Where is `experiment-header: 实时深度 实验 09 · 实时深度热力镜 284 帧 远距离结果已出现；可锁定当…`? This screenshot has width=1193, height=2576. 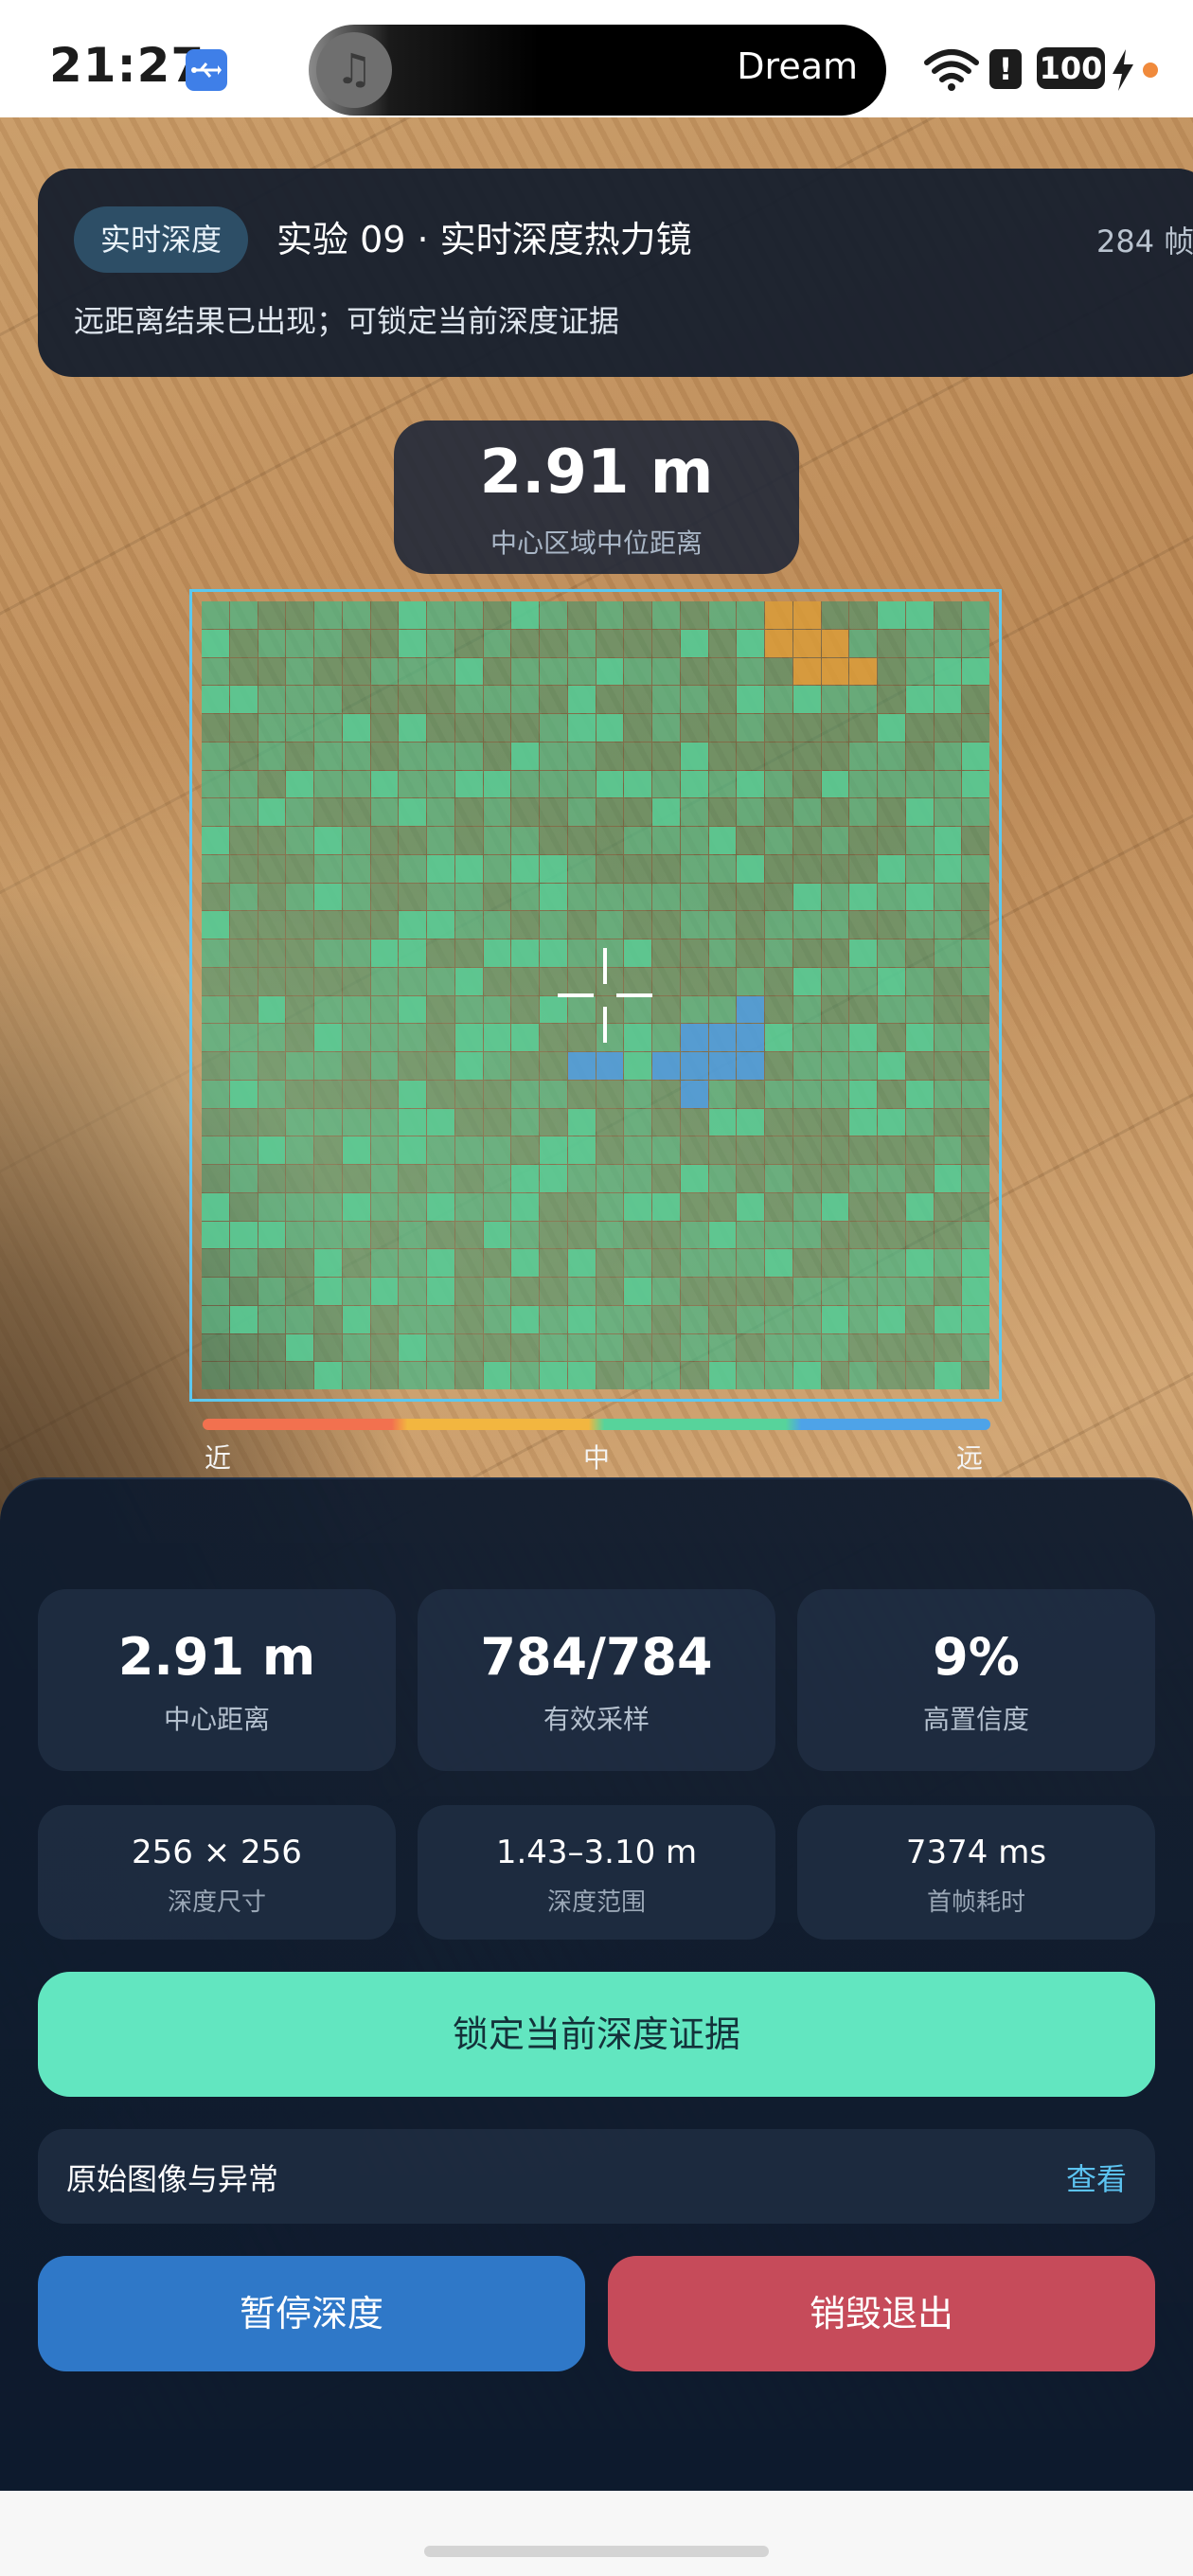
experiment-header: 实时深度 实验 09 · 实时深度热力镜 284 帧 远距离结果已出现；可锁定当… is located at coordinates (615, 273).